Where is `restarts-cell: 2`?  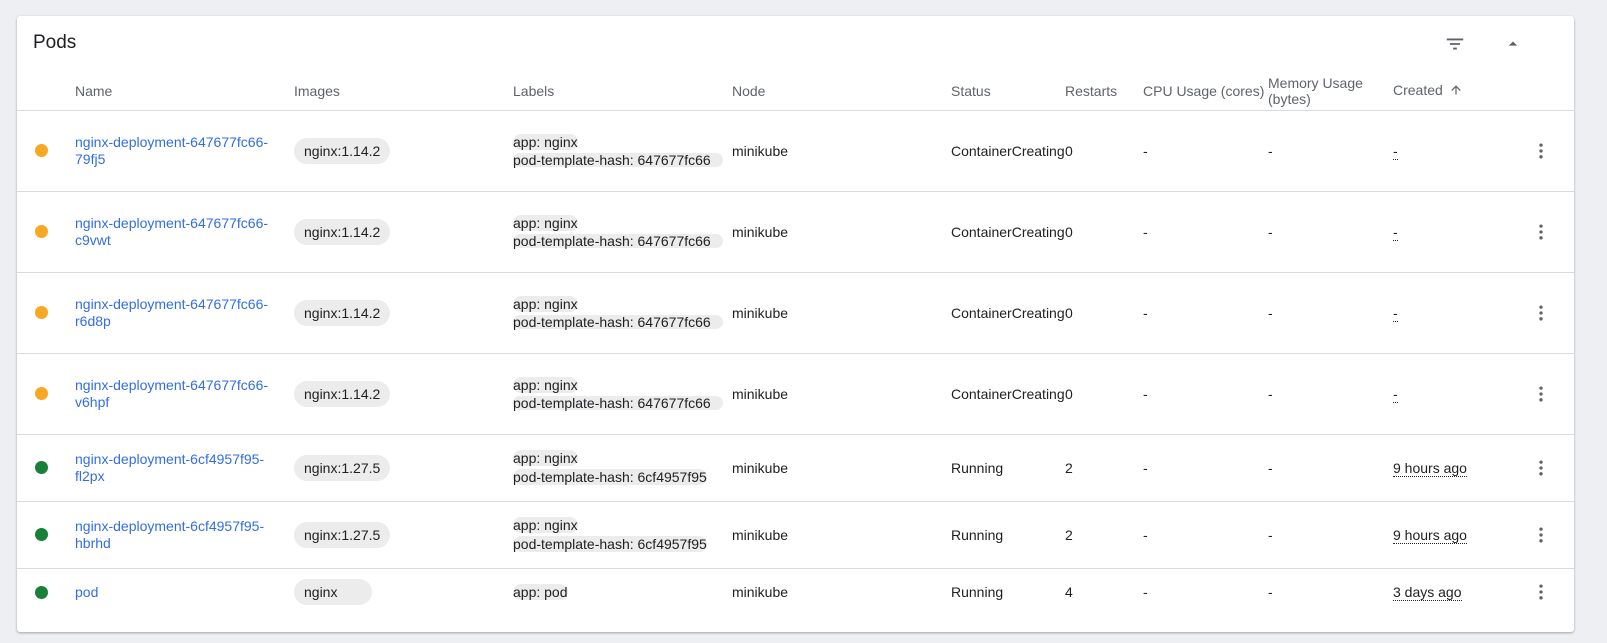 restarts-cell: 2 is located at coordinates (1104, 535).